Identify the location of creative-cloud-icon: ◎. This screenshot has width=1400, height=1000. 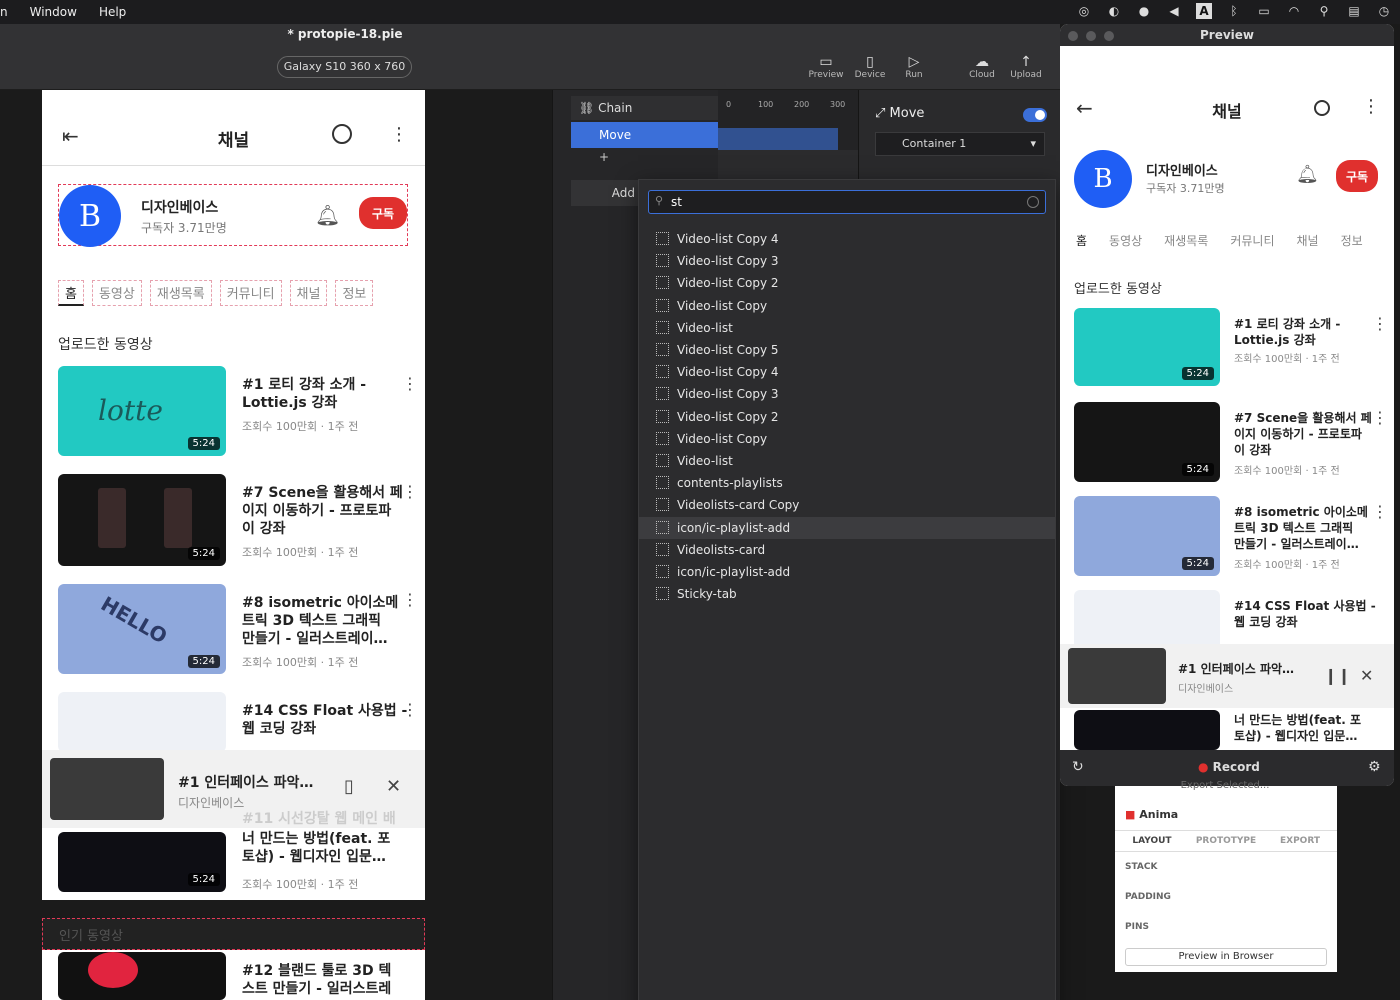
(1084, 11).